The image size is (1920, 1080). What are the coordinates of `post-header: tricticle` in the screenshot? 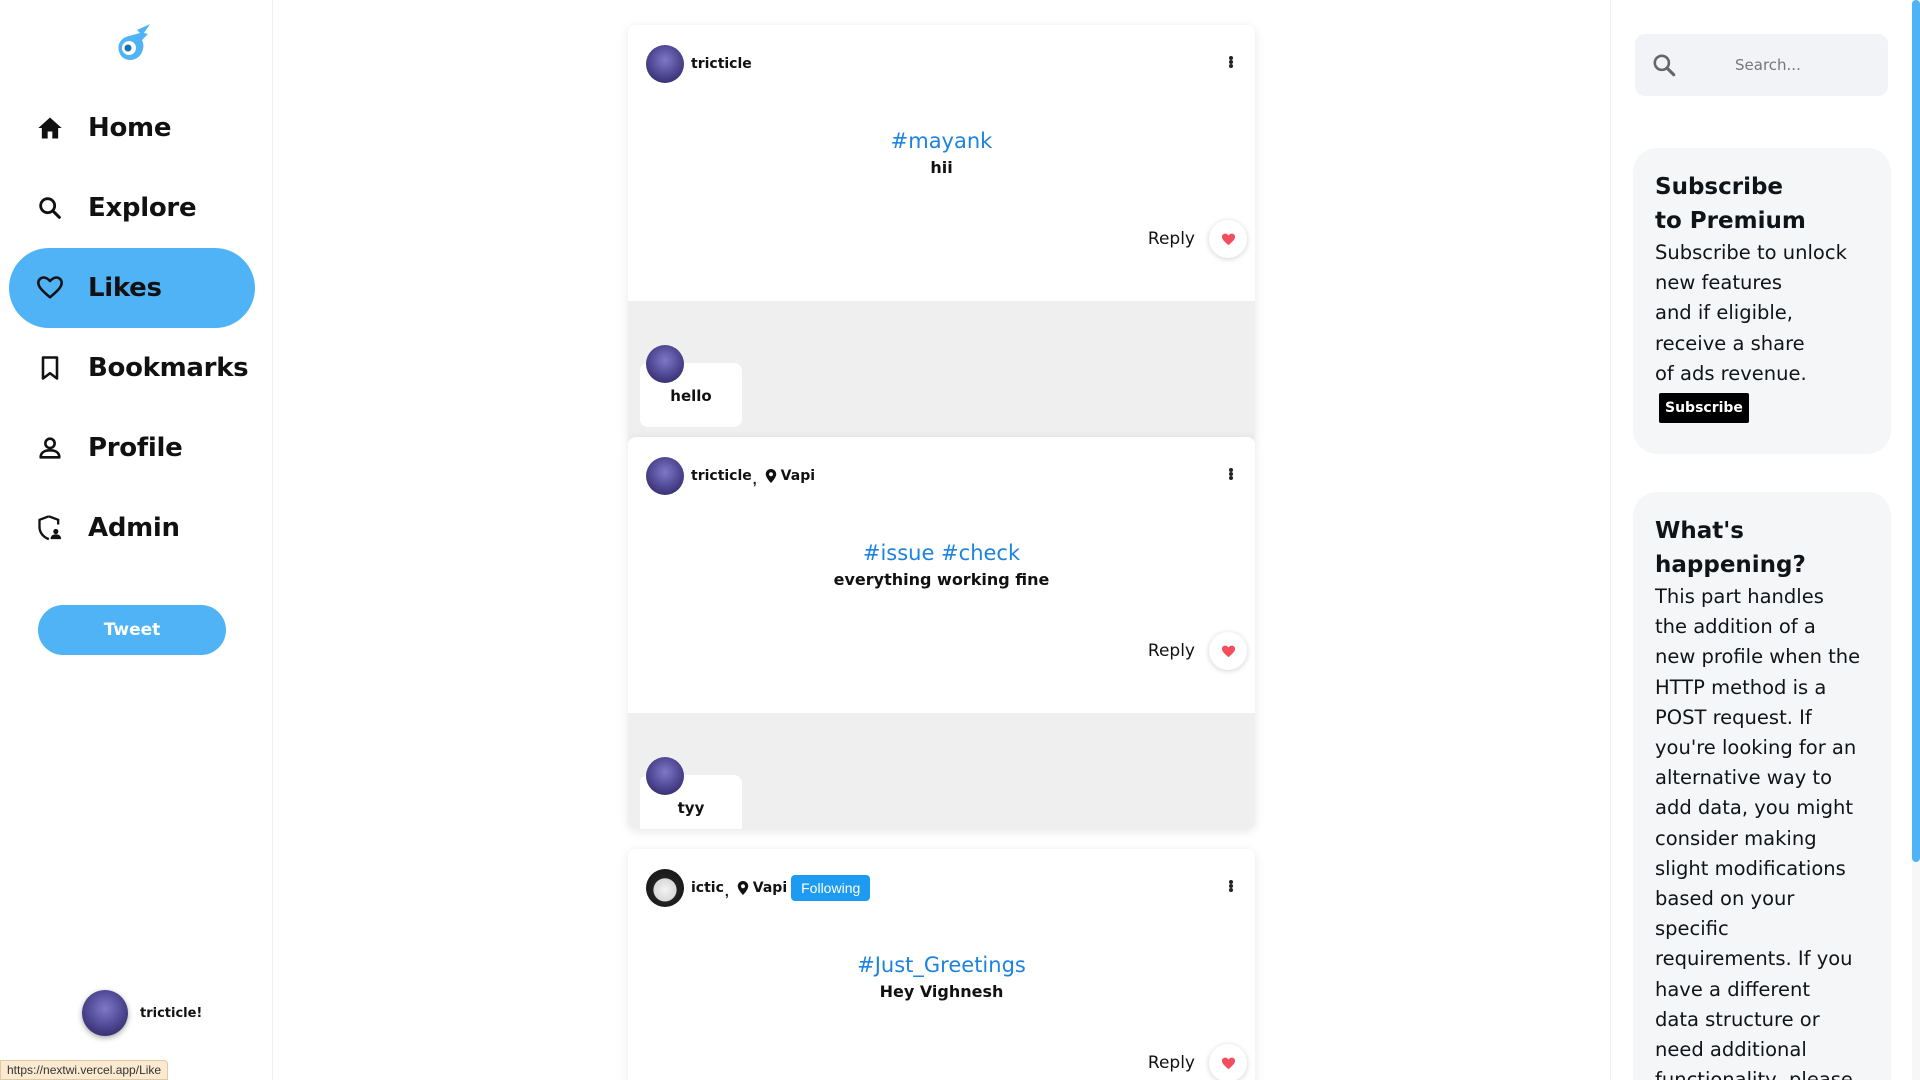 It's located at (699, 64).